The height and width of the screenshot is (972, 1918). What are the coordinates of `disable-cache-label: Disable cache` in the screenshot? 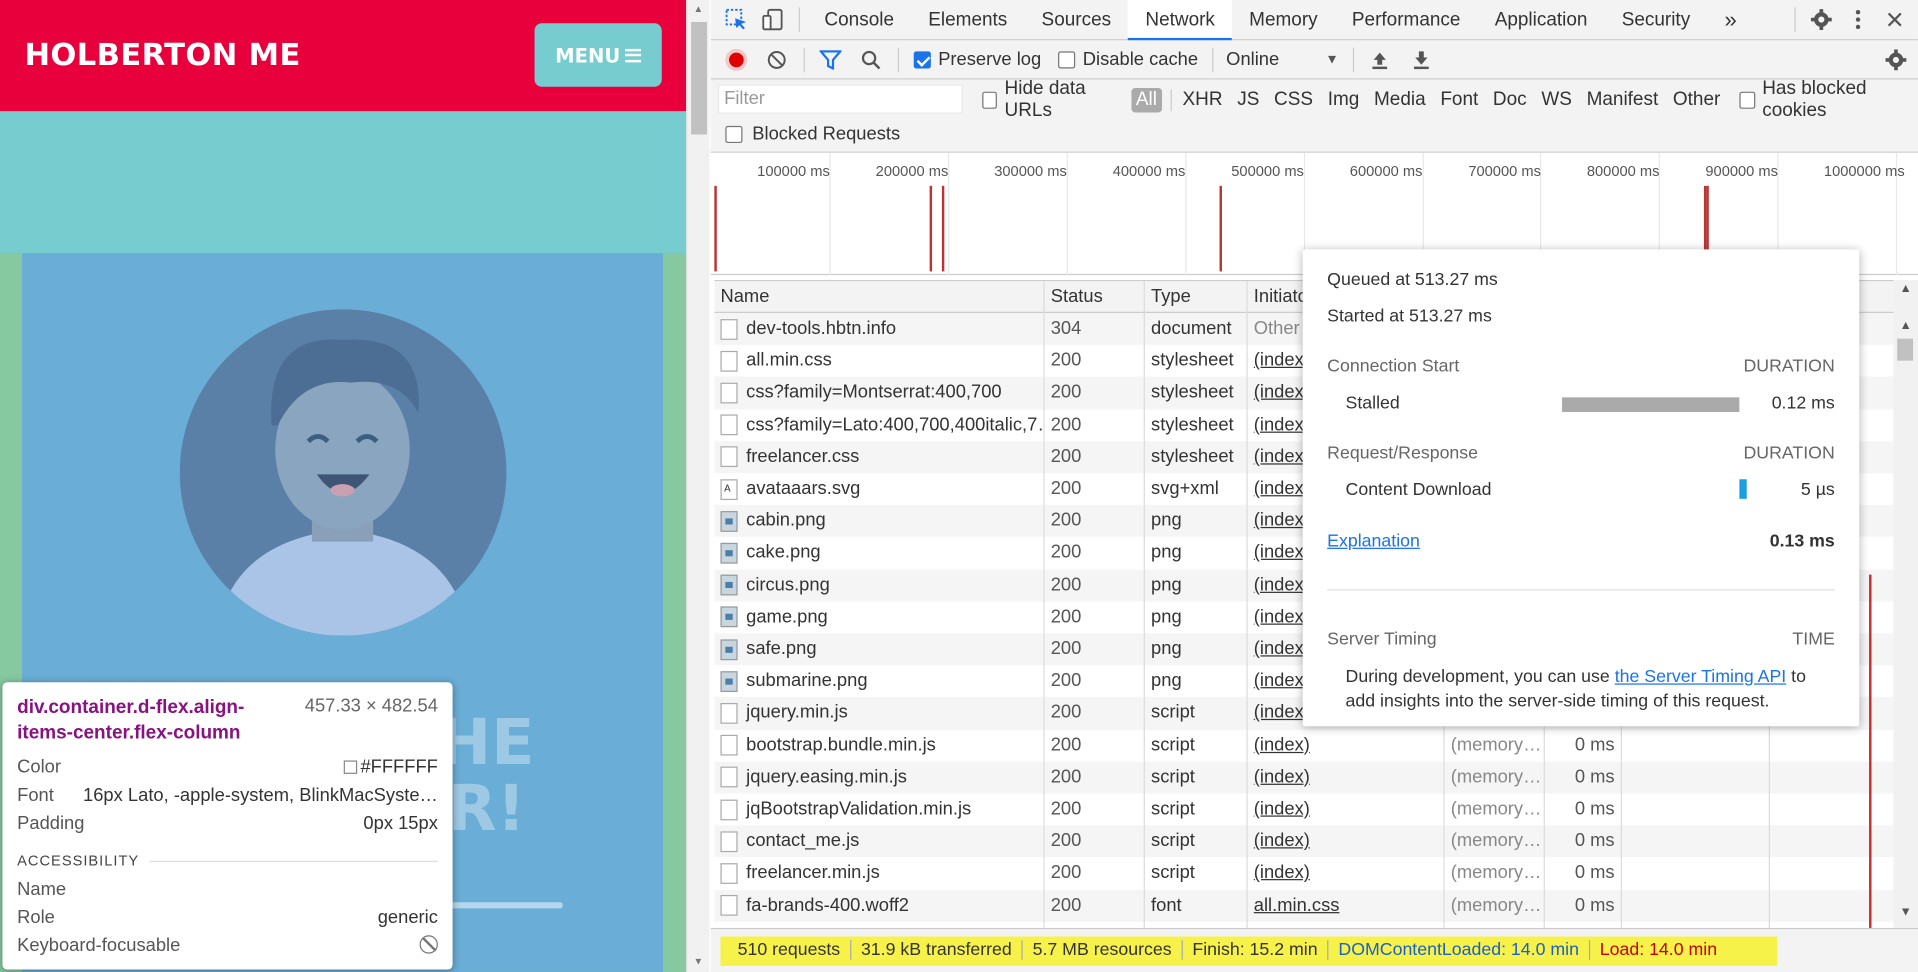 It's located at (1140, 59).